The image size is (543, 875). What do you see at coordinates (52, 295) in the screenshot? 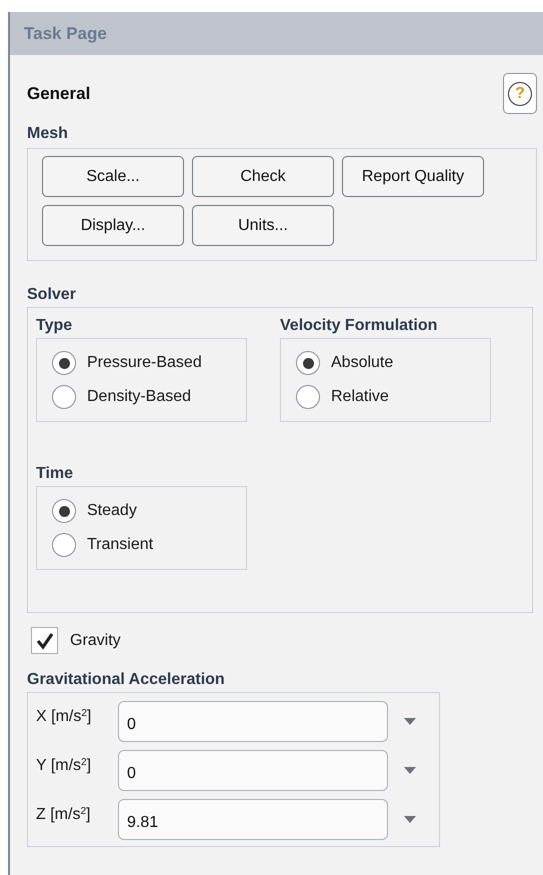
I see `section-heading: Solver` at bounding box center [52, 295].